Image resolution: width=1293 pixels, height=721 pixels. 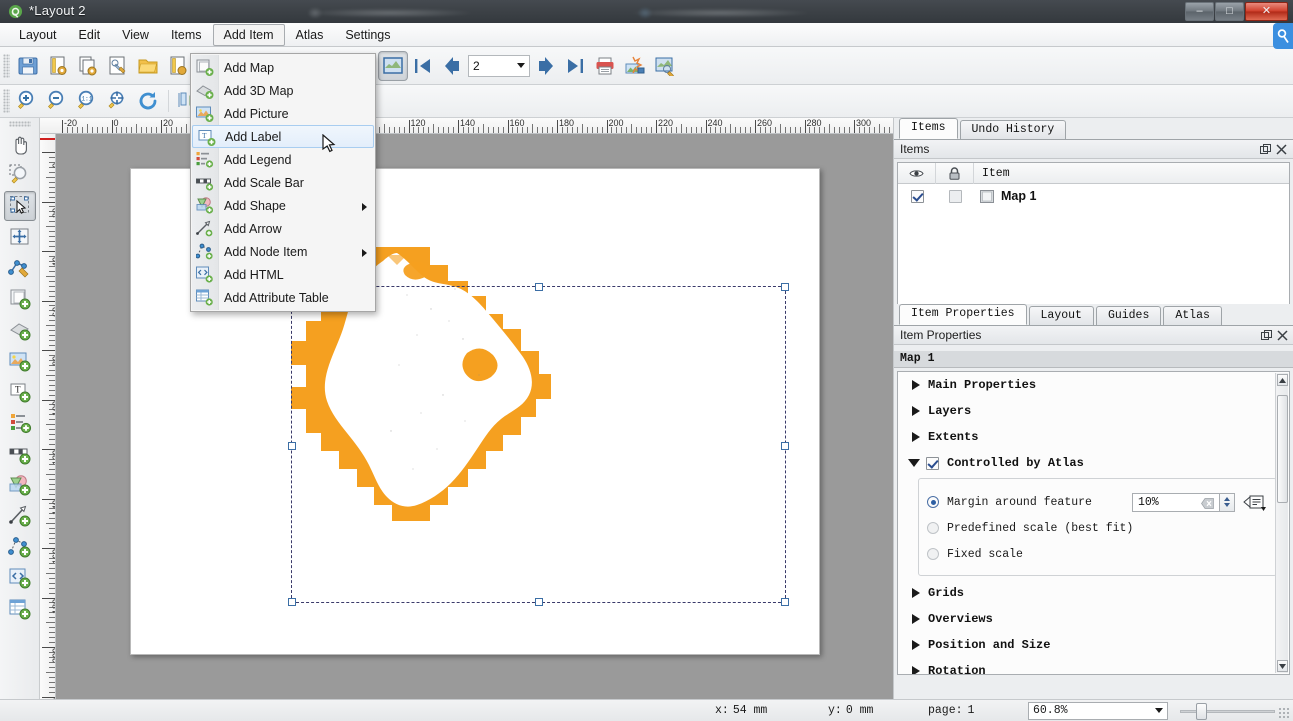 What do you see at coordinates (1227, 505) in the screenshot?
I see `spinner-down-icon` at bounding box center [1227, 505].